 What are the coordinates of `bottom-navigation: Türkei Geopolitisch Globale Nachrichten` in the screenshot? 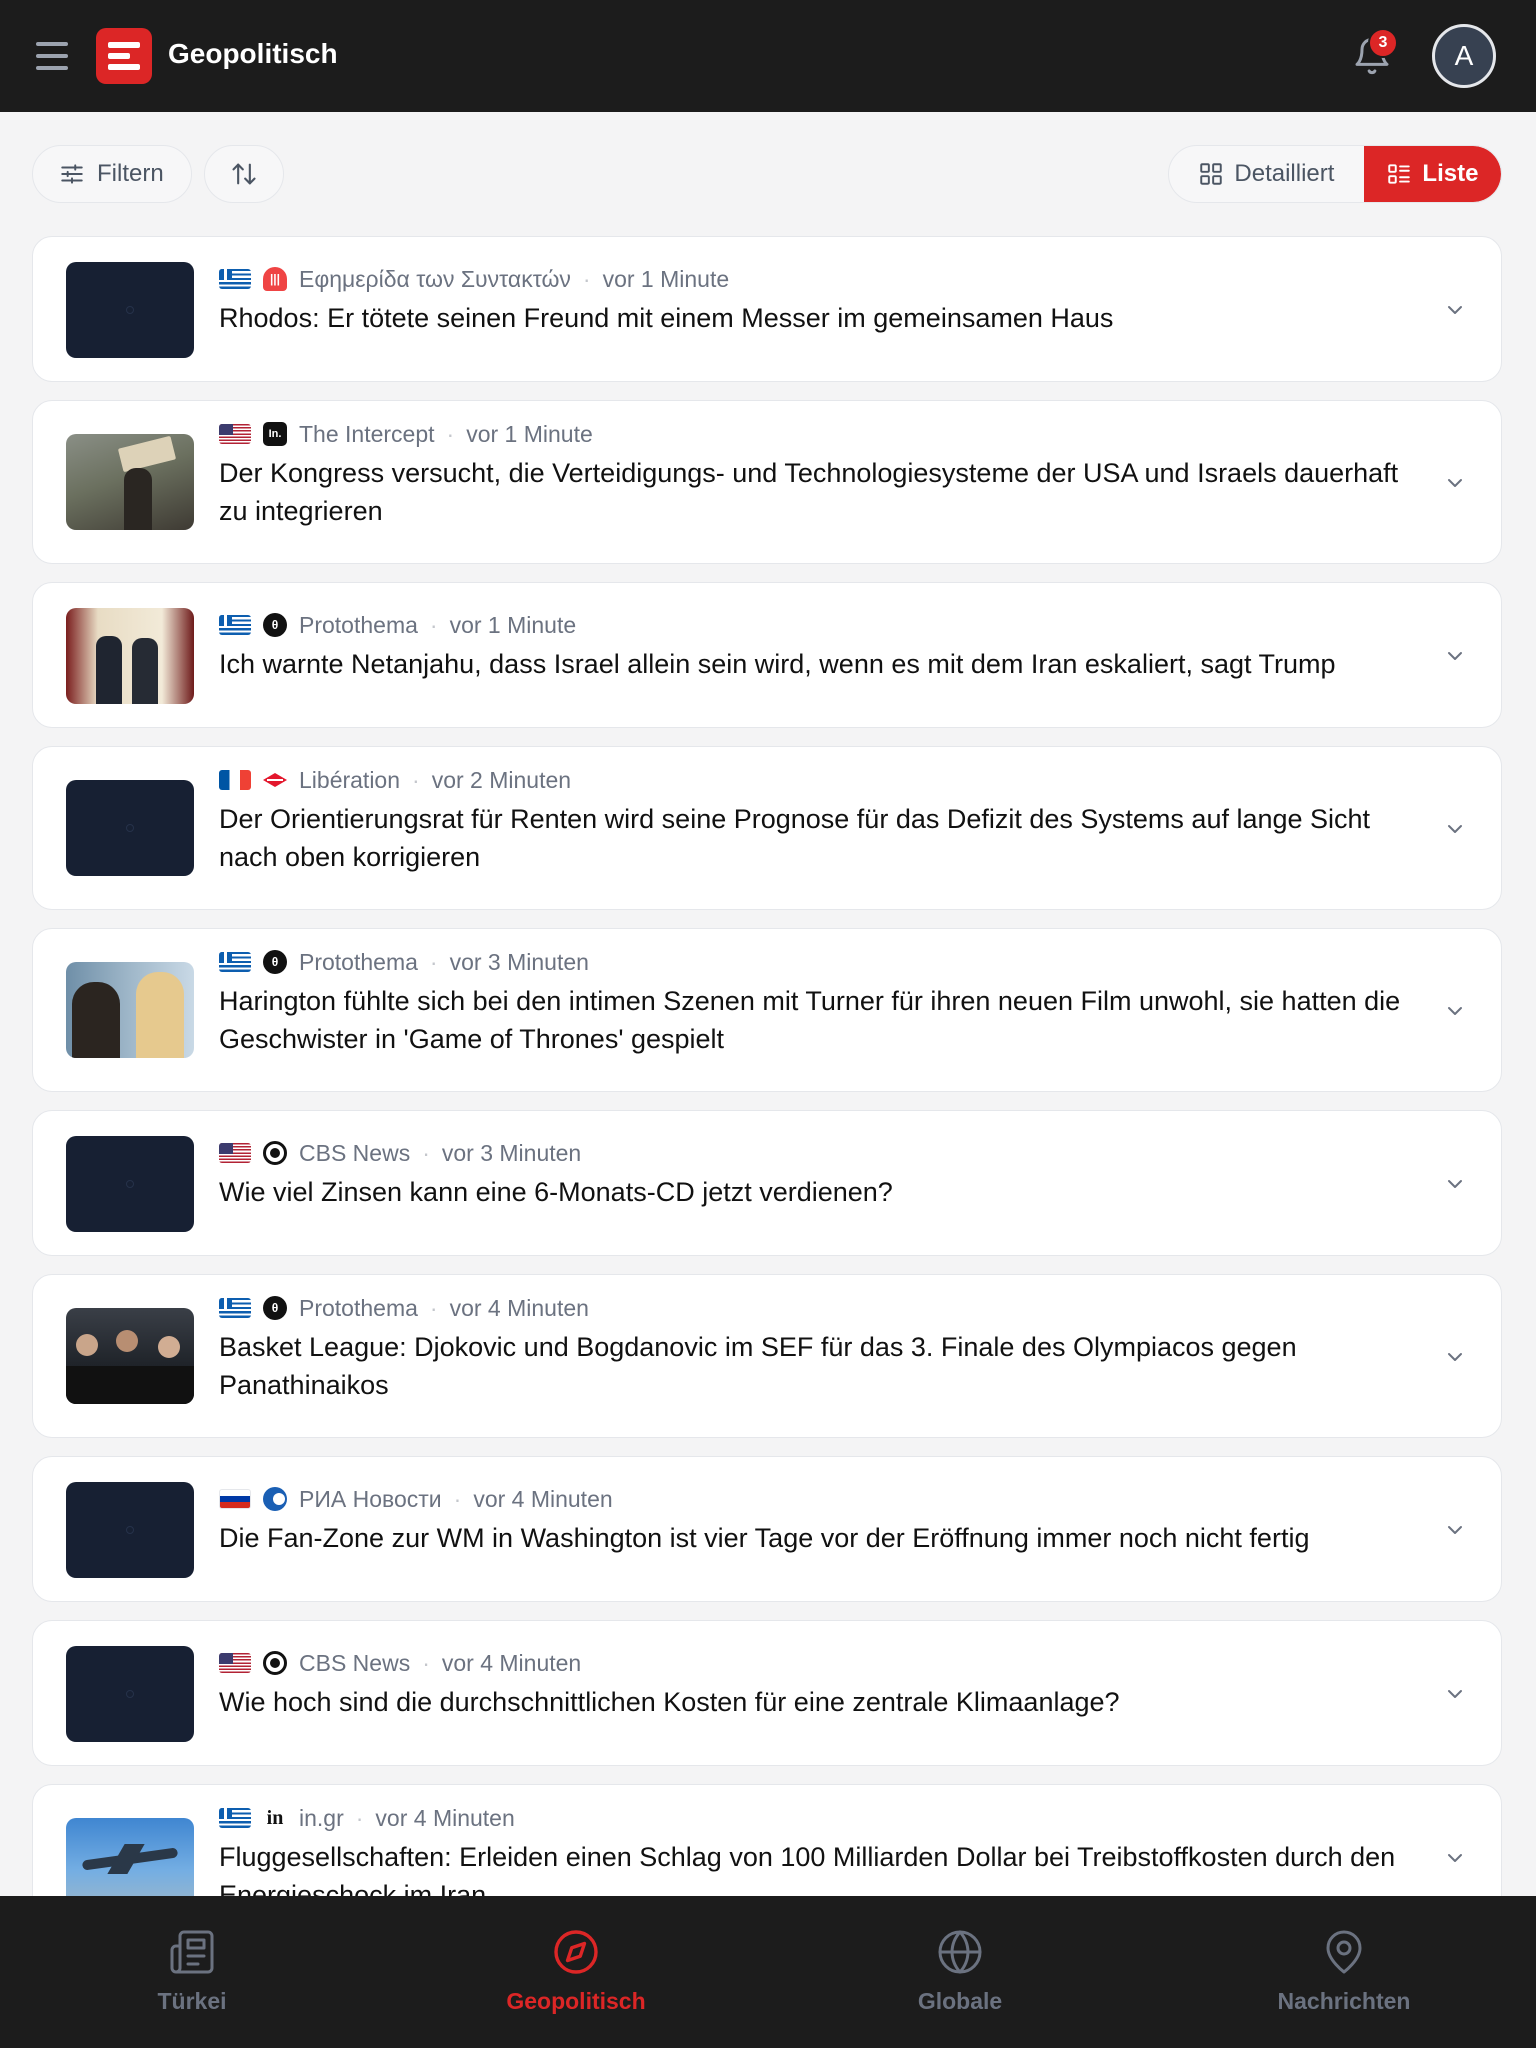 It's located at (768, 1972).